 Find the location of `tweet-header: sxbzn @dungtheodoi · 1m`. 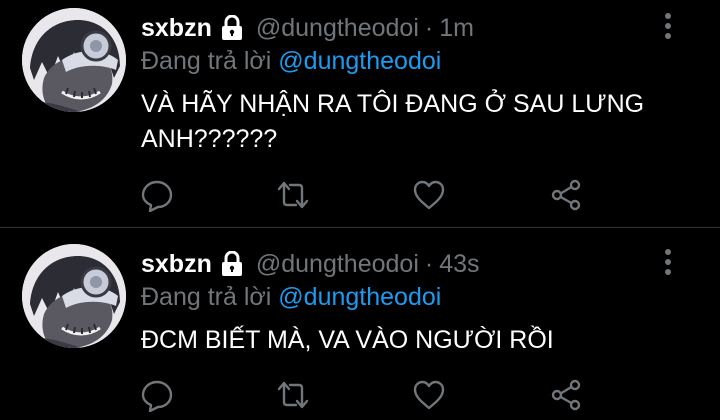

tweet-header: sxbzn @dungtheodoi · 1m is located at coordinates (307, 28).